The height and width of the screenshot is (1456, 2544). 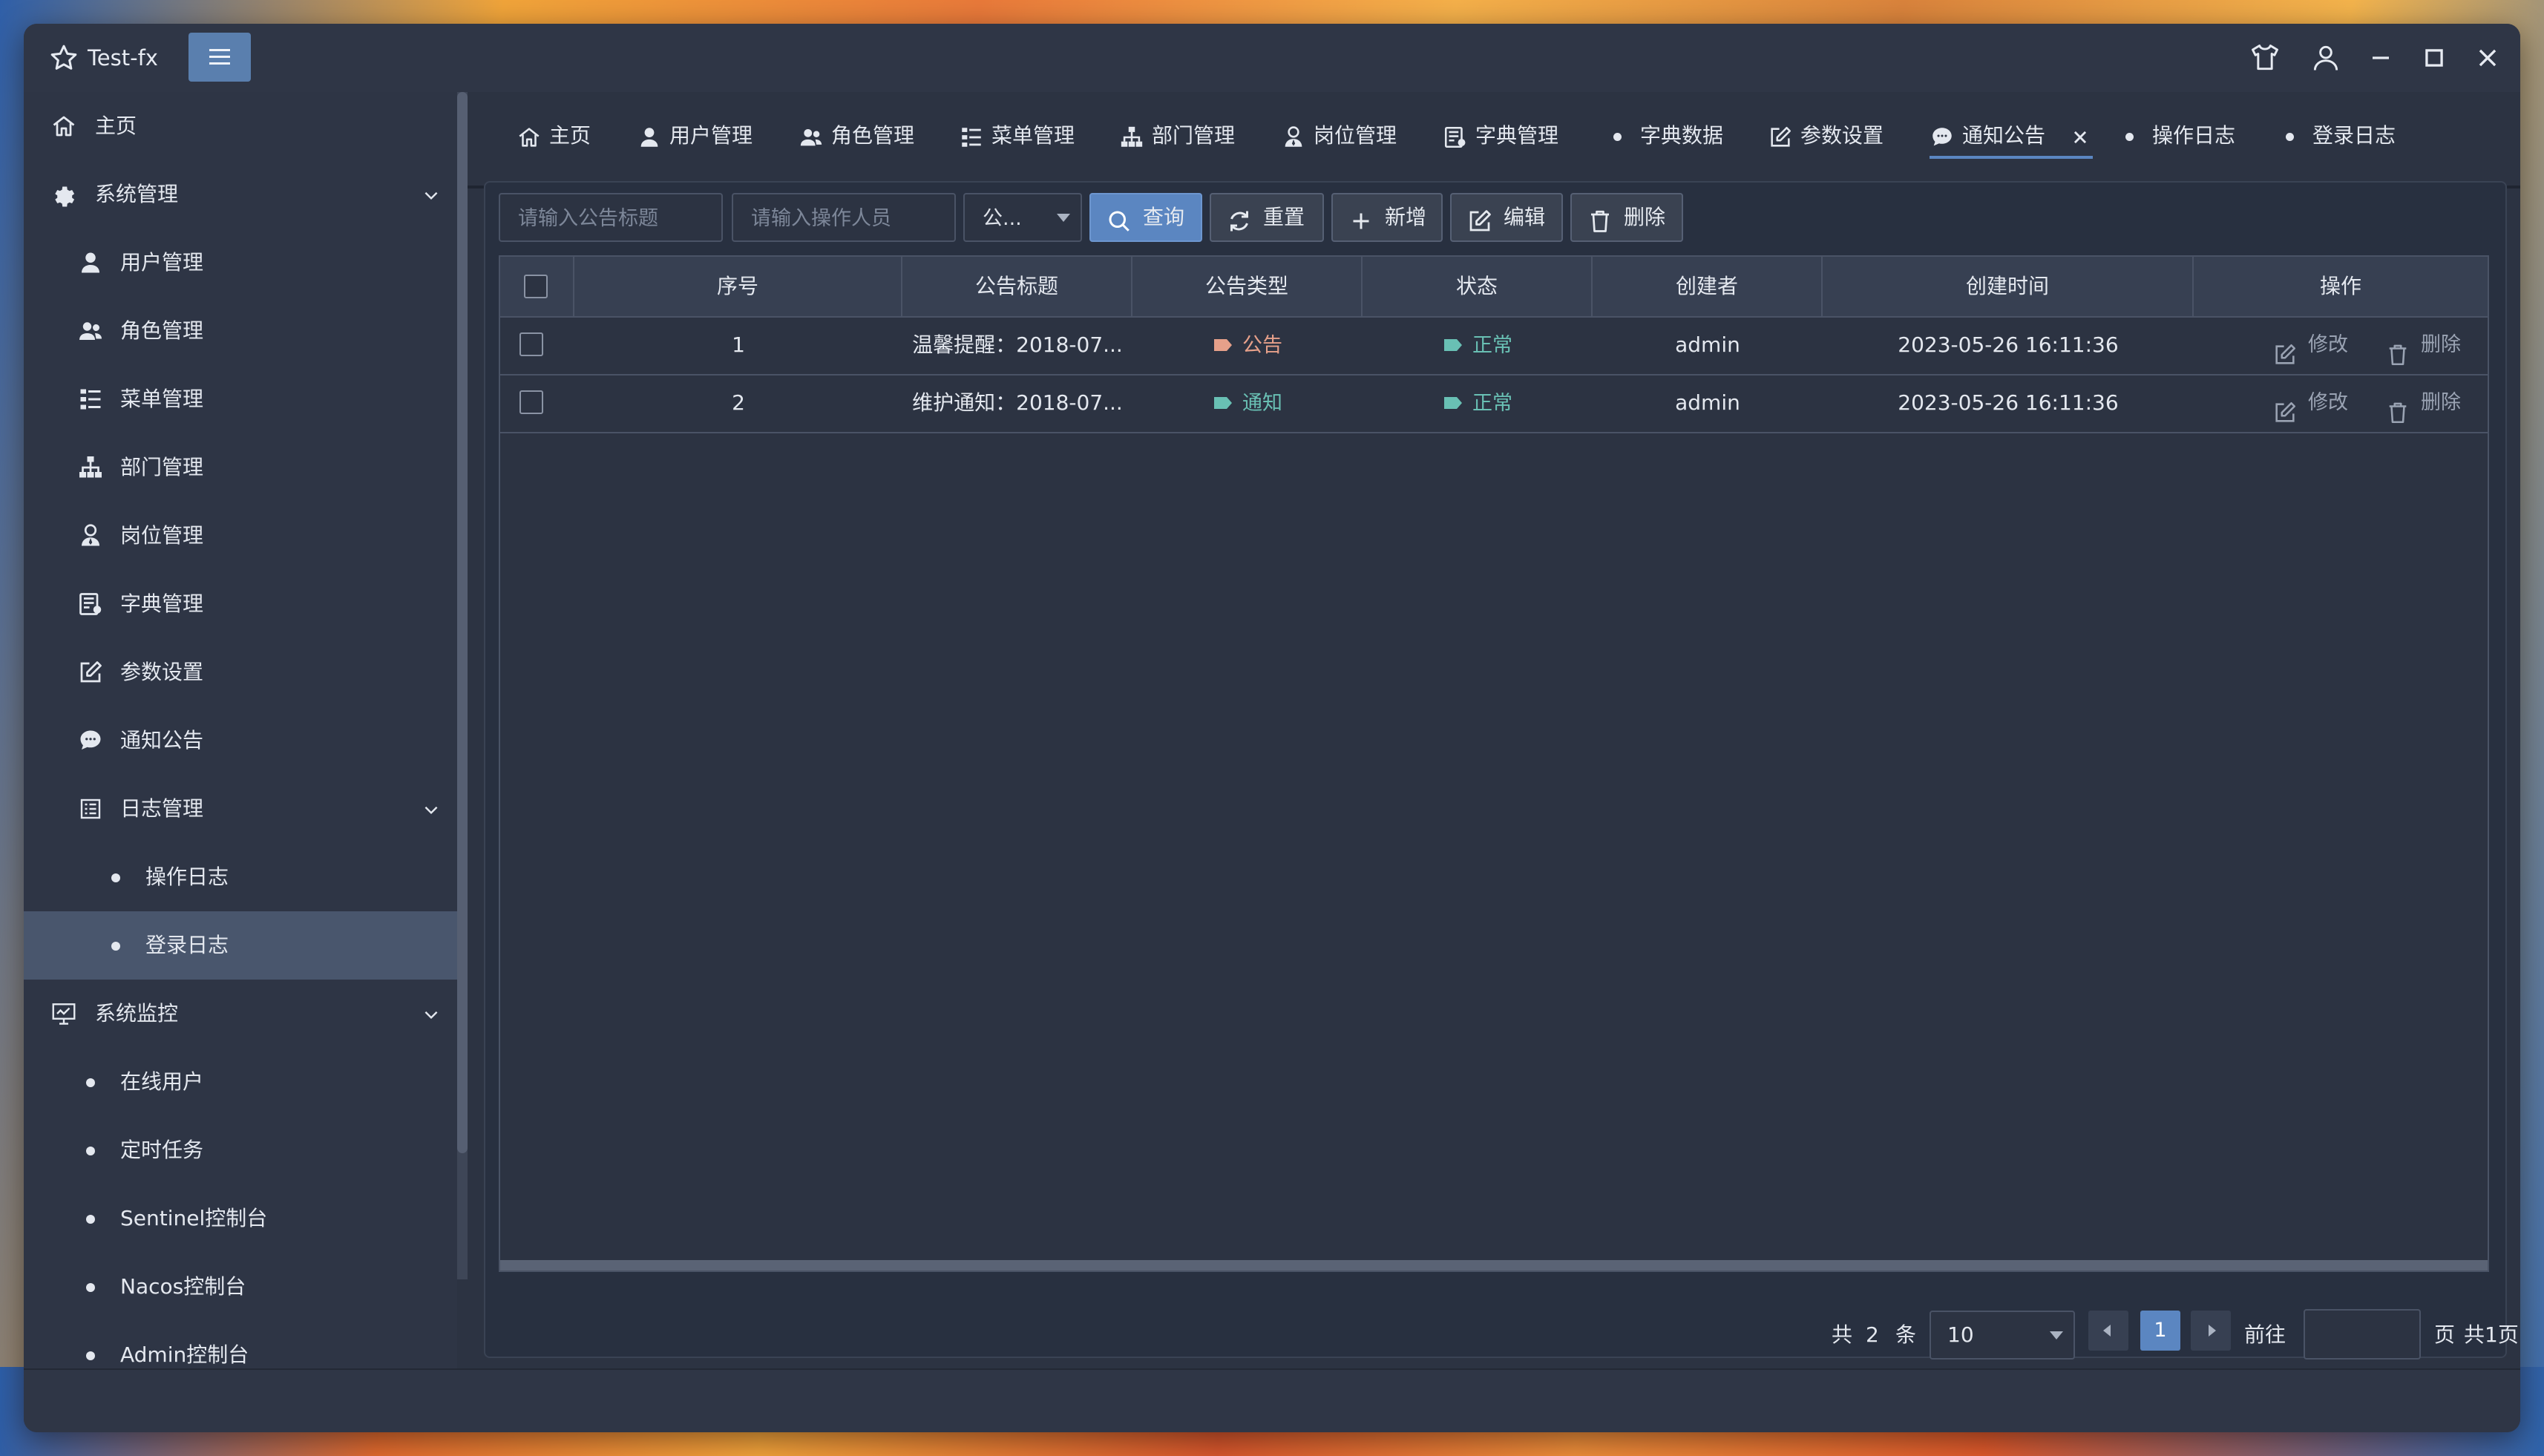 I want to click on tab-role: 角色管理, so click(x=862, y=136).